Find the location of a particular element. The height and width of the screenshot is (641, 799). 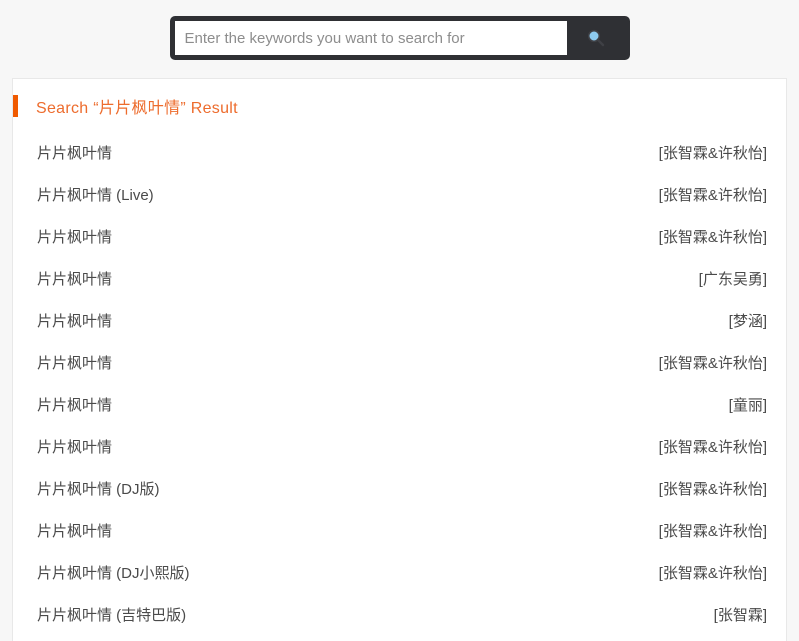

search-bar is located at coordinates (399, 38).